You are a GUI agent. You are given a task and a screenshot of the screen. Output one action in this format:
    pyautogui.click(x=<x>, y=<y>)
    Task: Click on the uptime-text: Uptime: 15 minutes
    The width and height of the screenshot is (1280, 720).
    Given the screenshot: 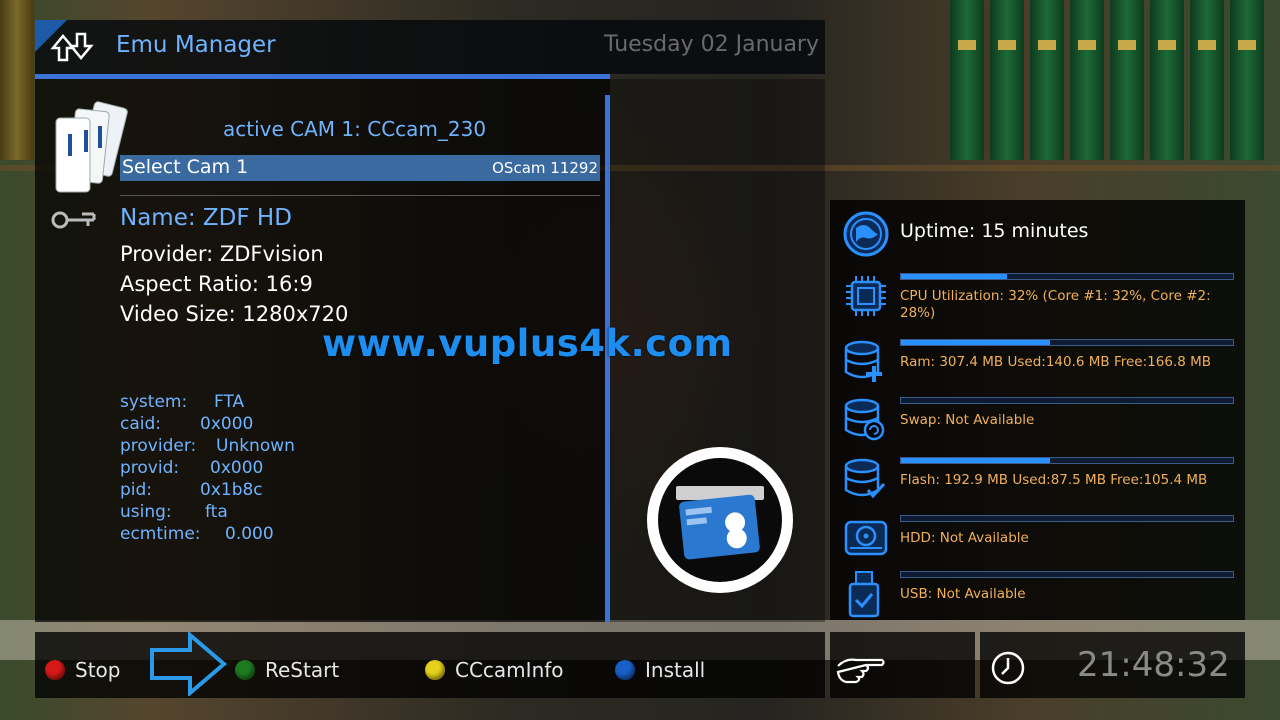 What is the action you would take?
    pyautogui.click(x=994, y=231)
    